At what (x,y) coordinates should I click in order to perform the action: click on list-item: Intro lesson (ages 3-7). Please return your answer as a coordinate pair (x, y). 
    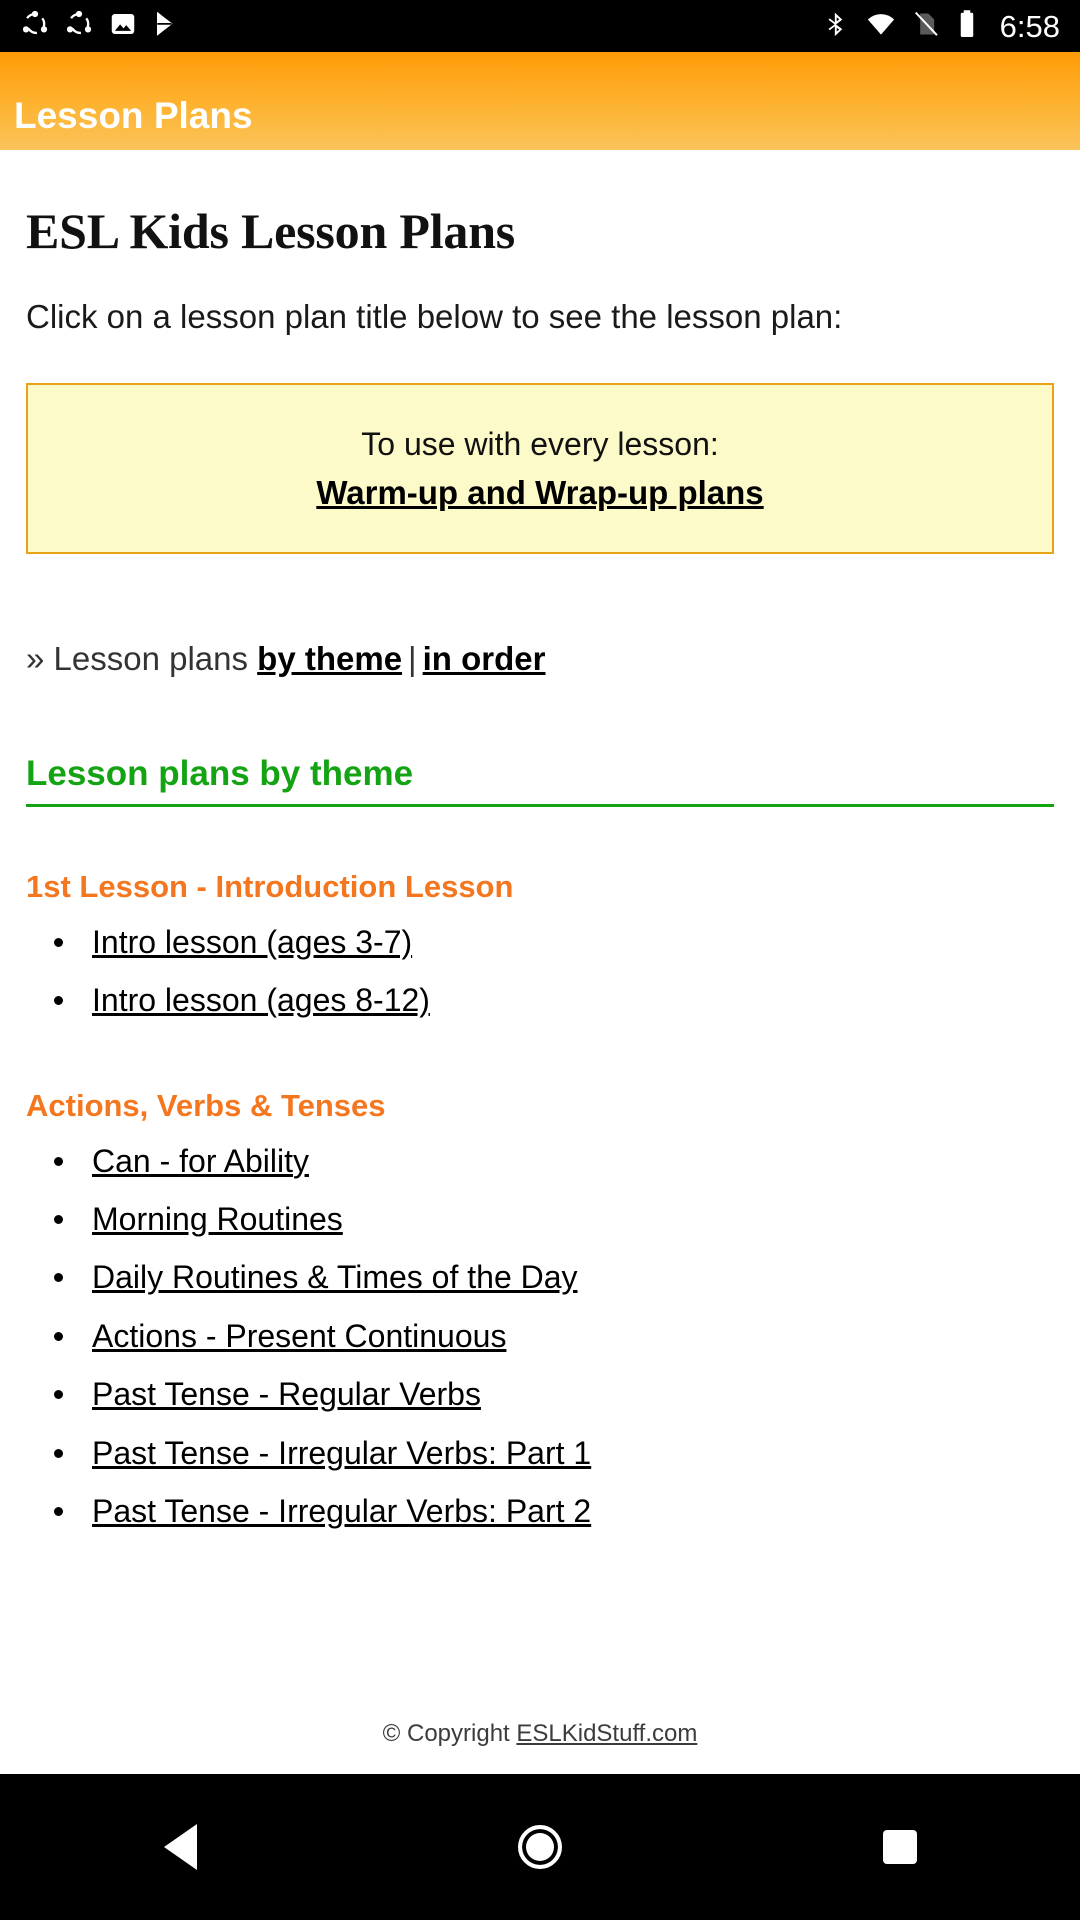
    Looking at the image, I should click on (540, 942).